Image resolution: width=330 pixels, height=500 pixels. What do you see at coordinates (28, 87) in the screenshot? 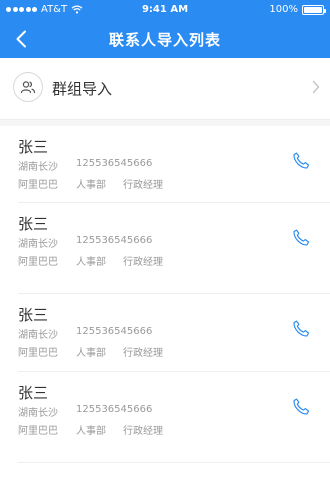
I see `group-icon` at bounding box center [28, 87].